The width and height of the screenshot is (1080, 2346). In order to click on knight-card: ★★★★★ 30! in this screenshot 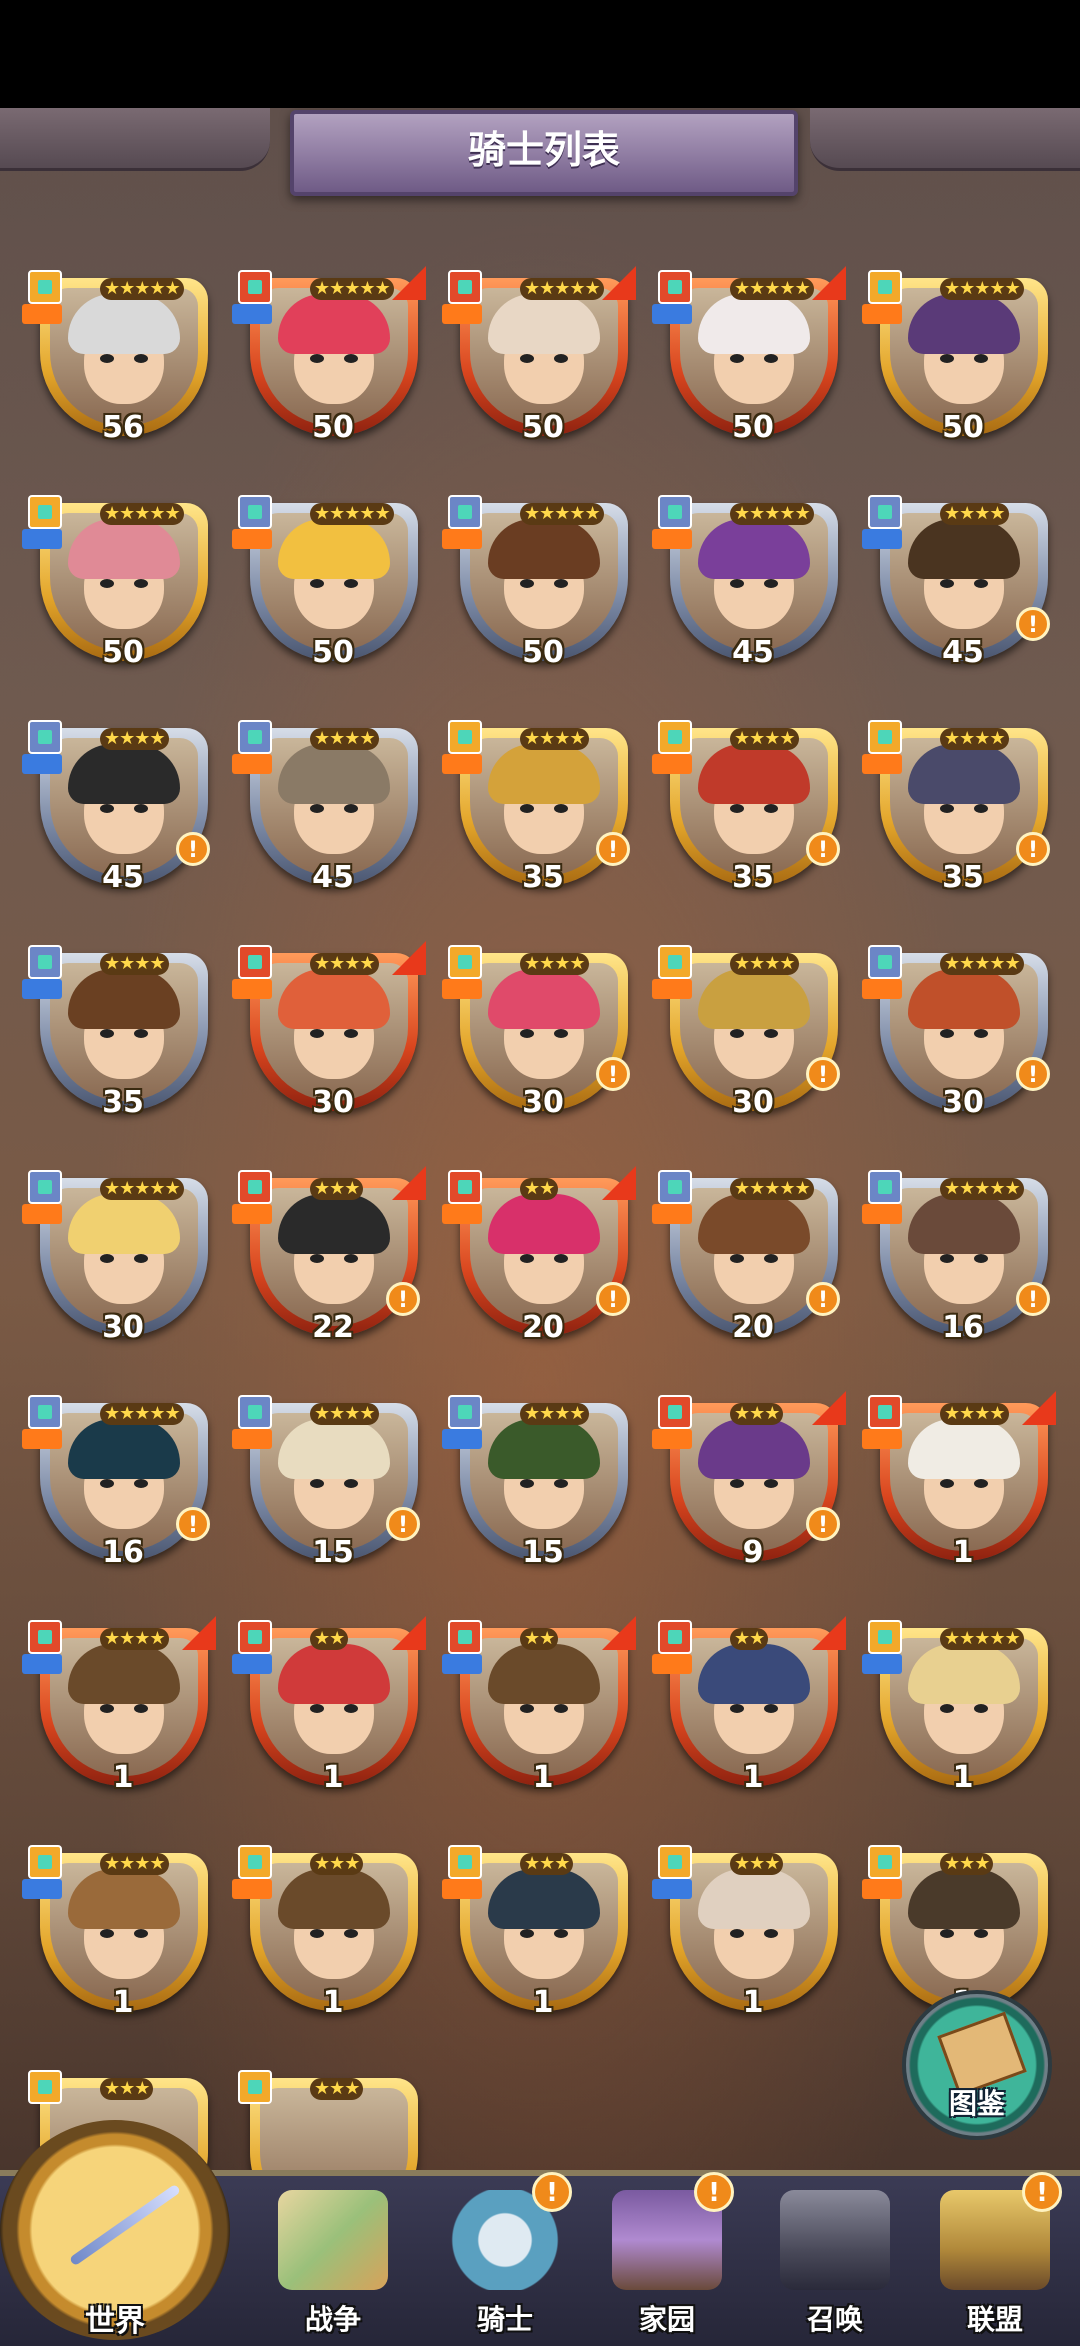, I will do `click(960, 1040)`.